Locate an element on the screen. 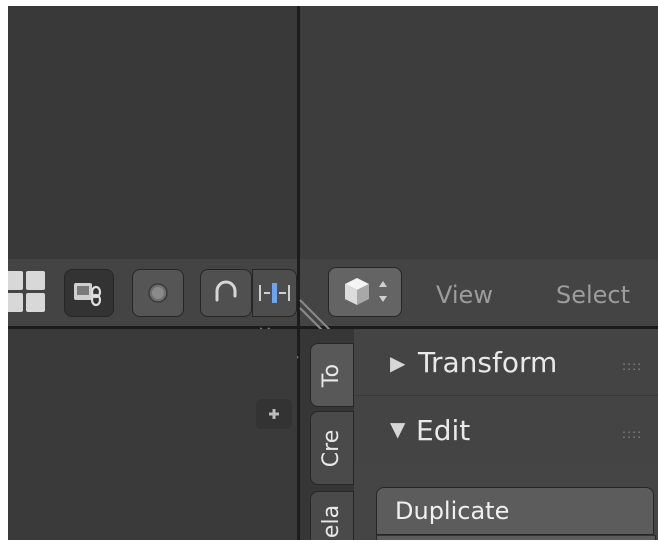 The width and height of the screenshot is (658, 543). next-button-edge is located at coordinates (516, 537).